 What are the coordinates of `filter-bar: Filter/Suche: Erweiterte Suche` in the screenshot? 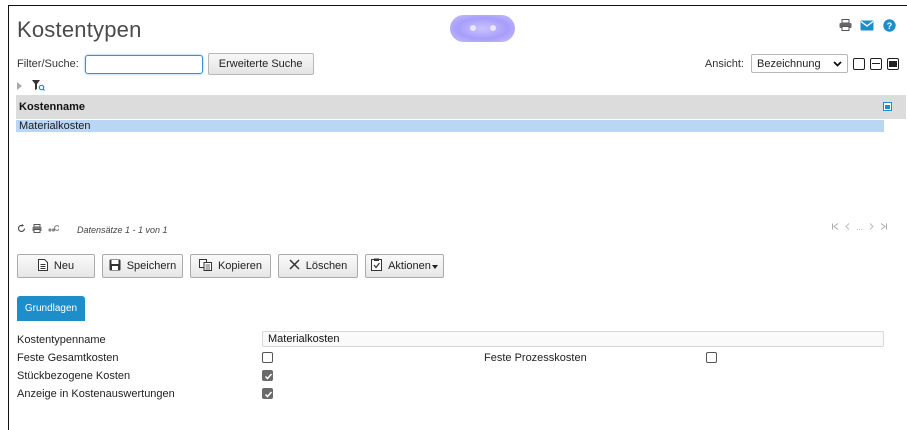 It's located at (165, 64).